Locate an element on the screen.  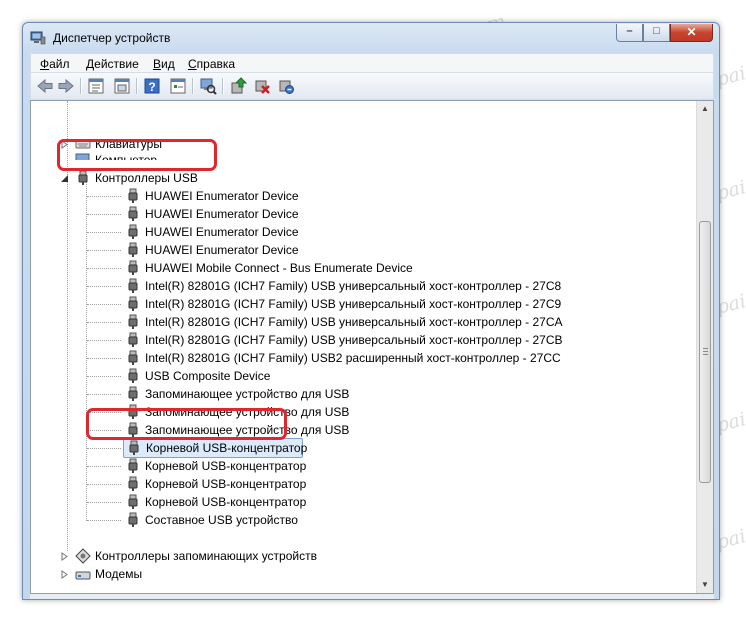
scroll-up-icon: ▲ is located at coordinates (705, 109).